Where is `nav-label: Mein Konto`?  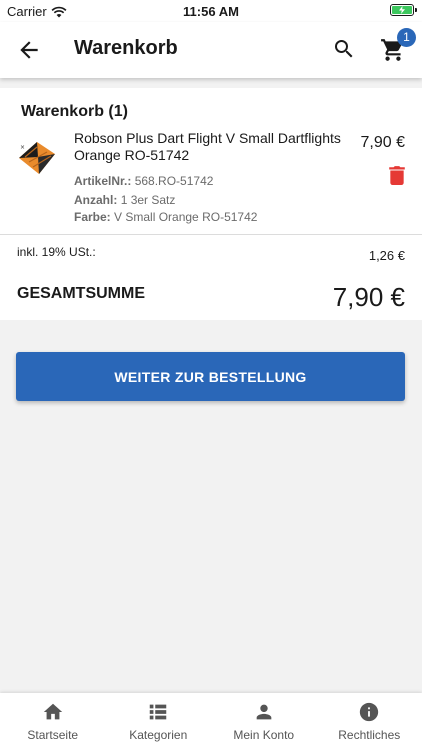 nav-label: Mein Konto is located at coordinates (264, 735).